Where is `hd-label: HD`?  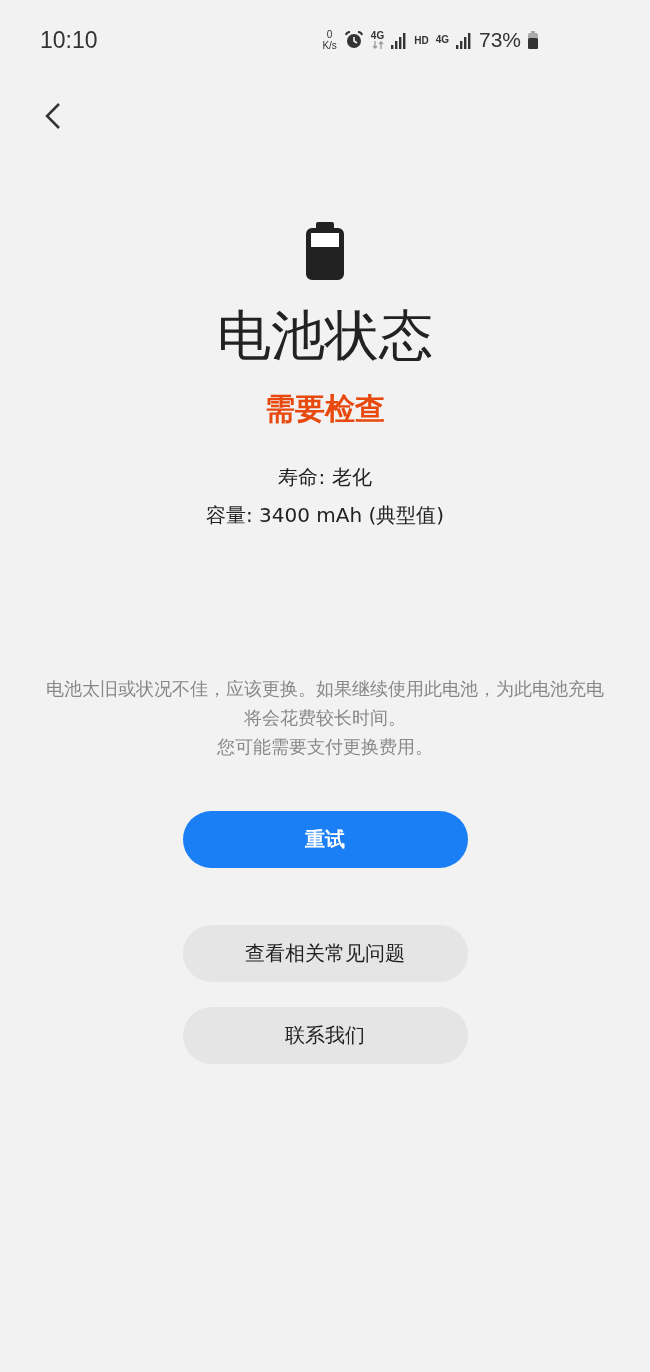 hd-label: HD is located at coordinates (421, 40).